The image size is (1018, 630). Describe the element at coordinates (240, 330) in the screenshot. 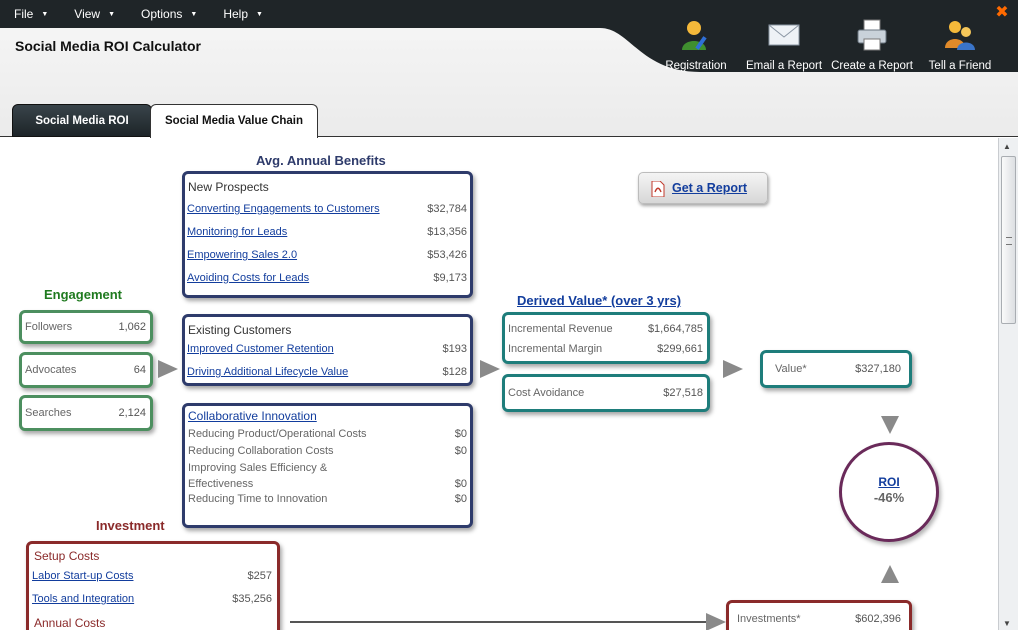

I see `existing-customers-title: Existing Customers` at that location.